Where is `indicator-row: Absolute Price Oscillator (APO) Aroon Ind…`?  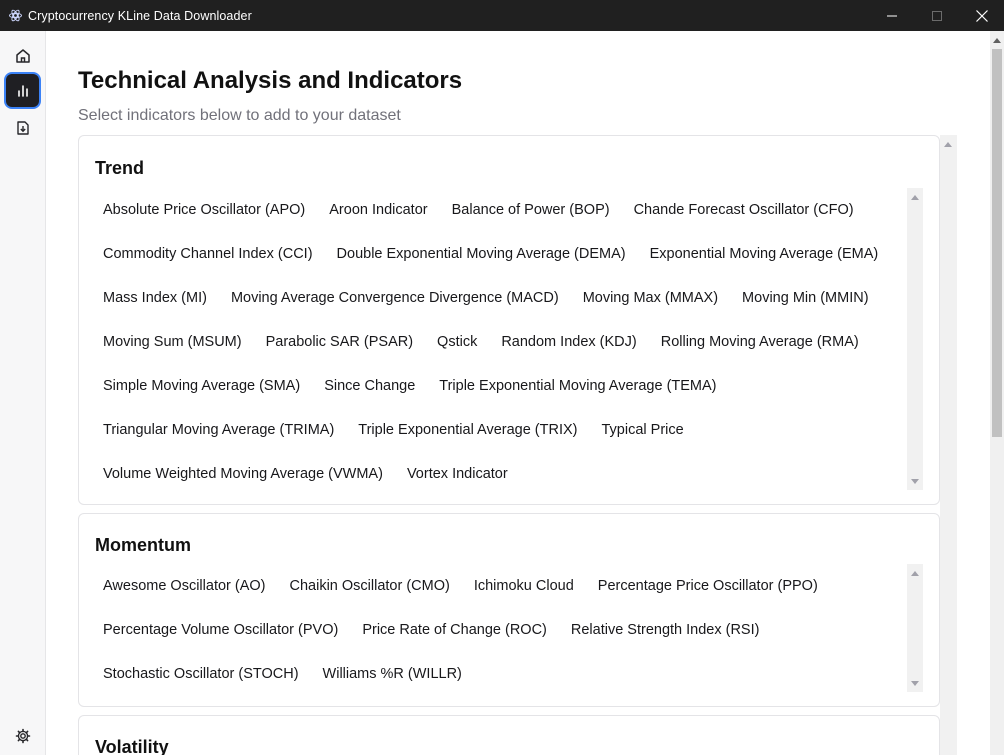
indicator-row: Absolute Price Oscillator (APO) Aroon Ind… is located at coordinates (501, 210).